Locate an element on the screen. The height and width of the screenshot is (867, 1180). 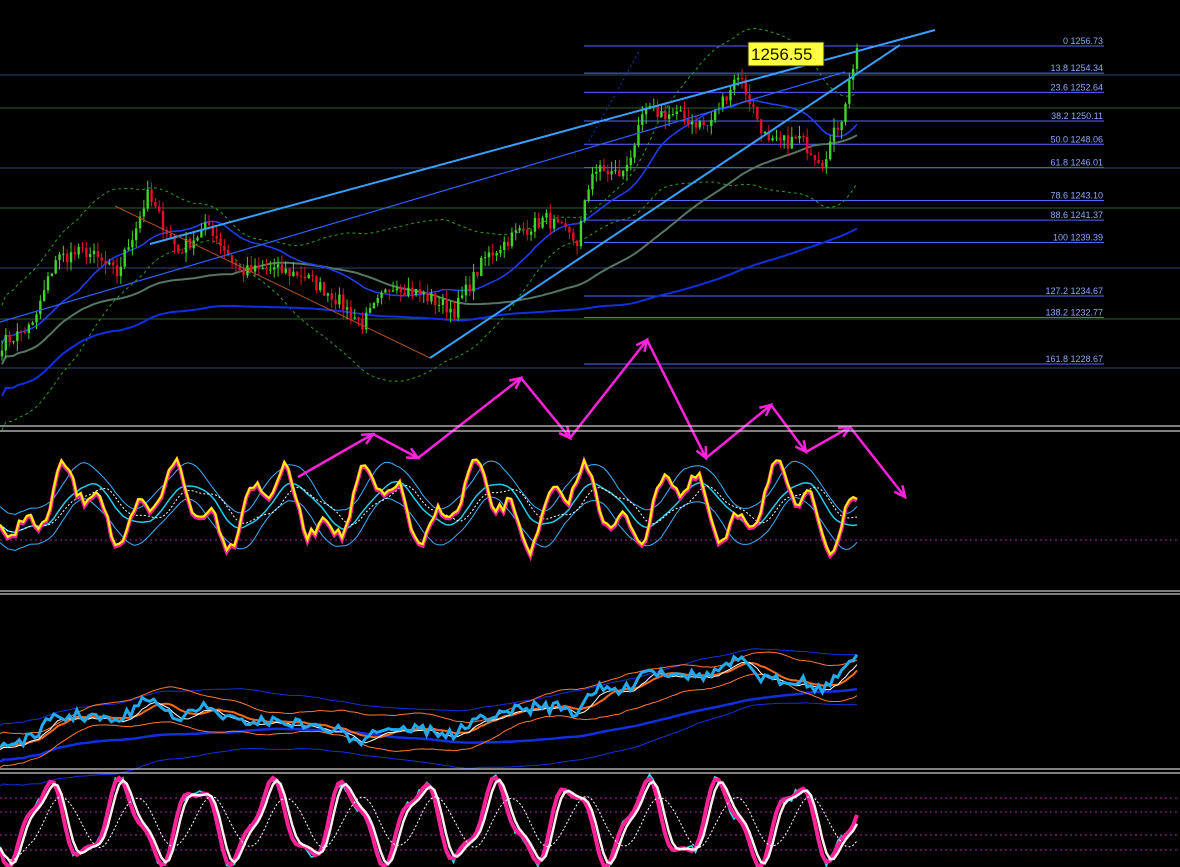
fib-label-38.2: 38.2 1250.11 is located at coordinates (1077, 116).